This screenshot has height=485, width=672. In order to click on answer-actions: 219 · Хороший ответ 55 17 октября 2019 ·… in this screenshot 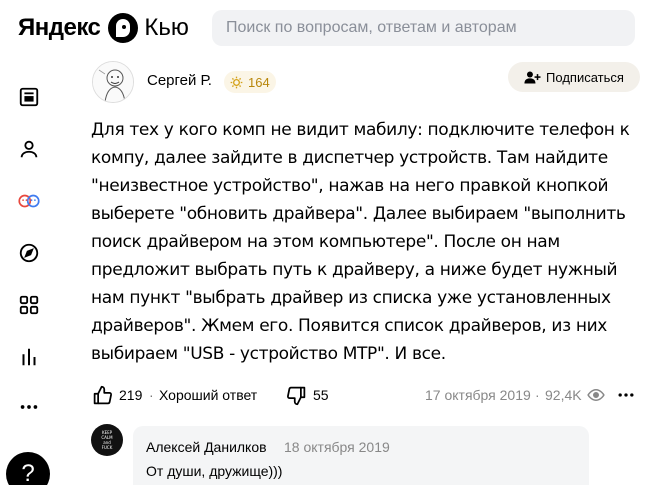, I will do `click(367, 395)`.